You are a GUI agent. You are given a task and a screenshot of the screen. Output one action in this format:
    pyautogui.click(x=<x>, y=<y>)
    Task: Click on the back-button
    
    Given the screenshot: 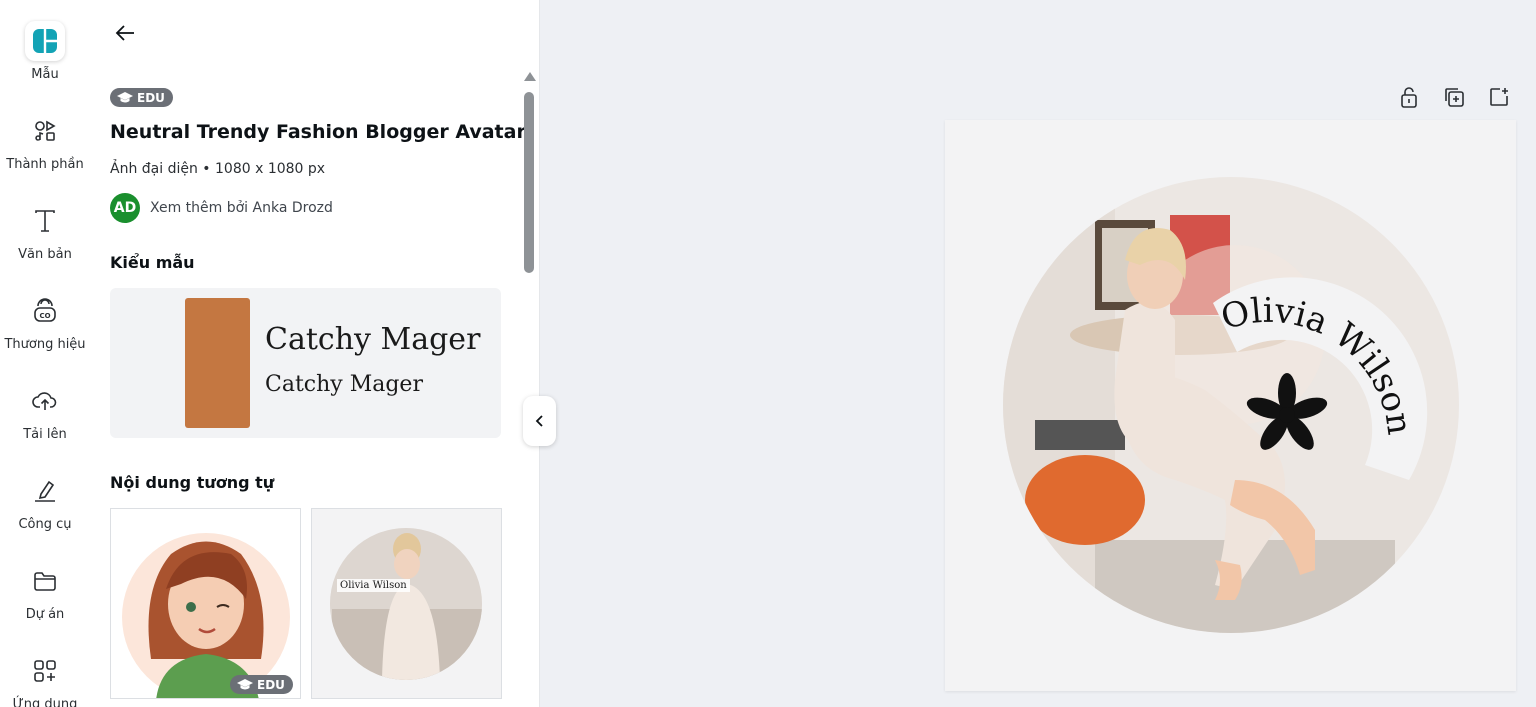 What is the action you would take?
    pyautogui.click(x=125, y=33)
    